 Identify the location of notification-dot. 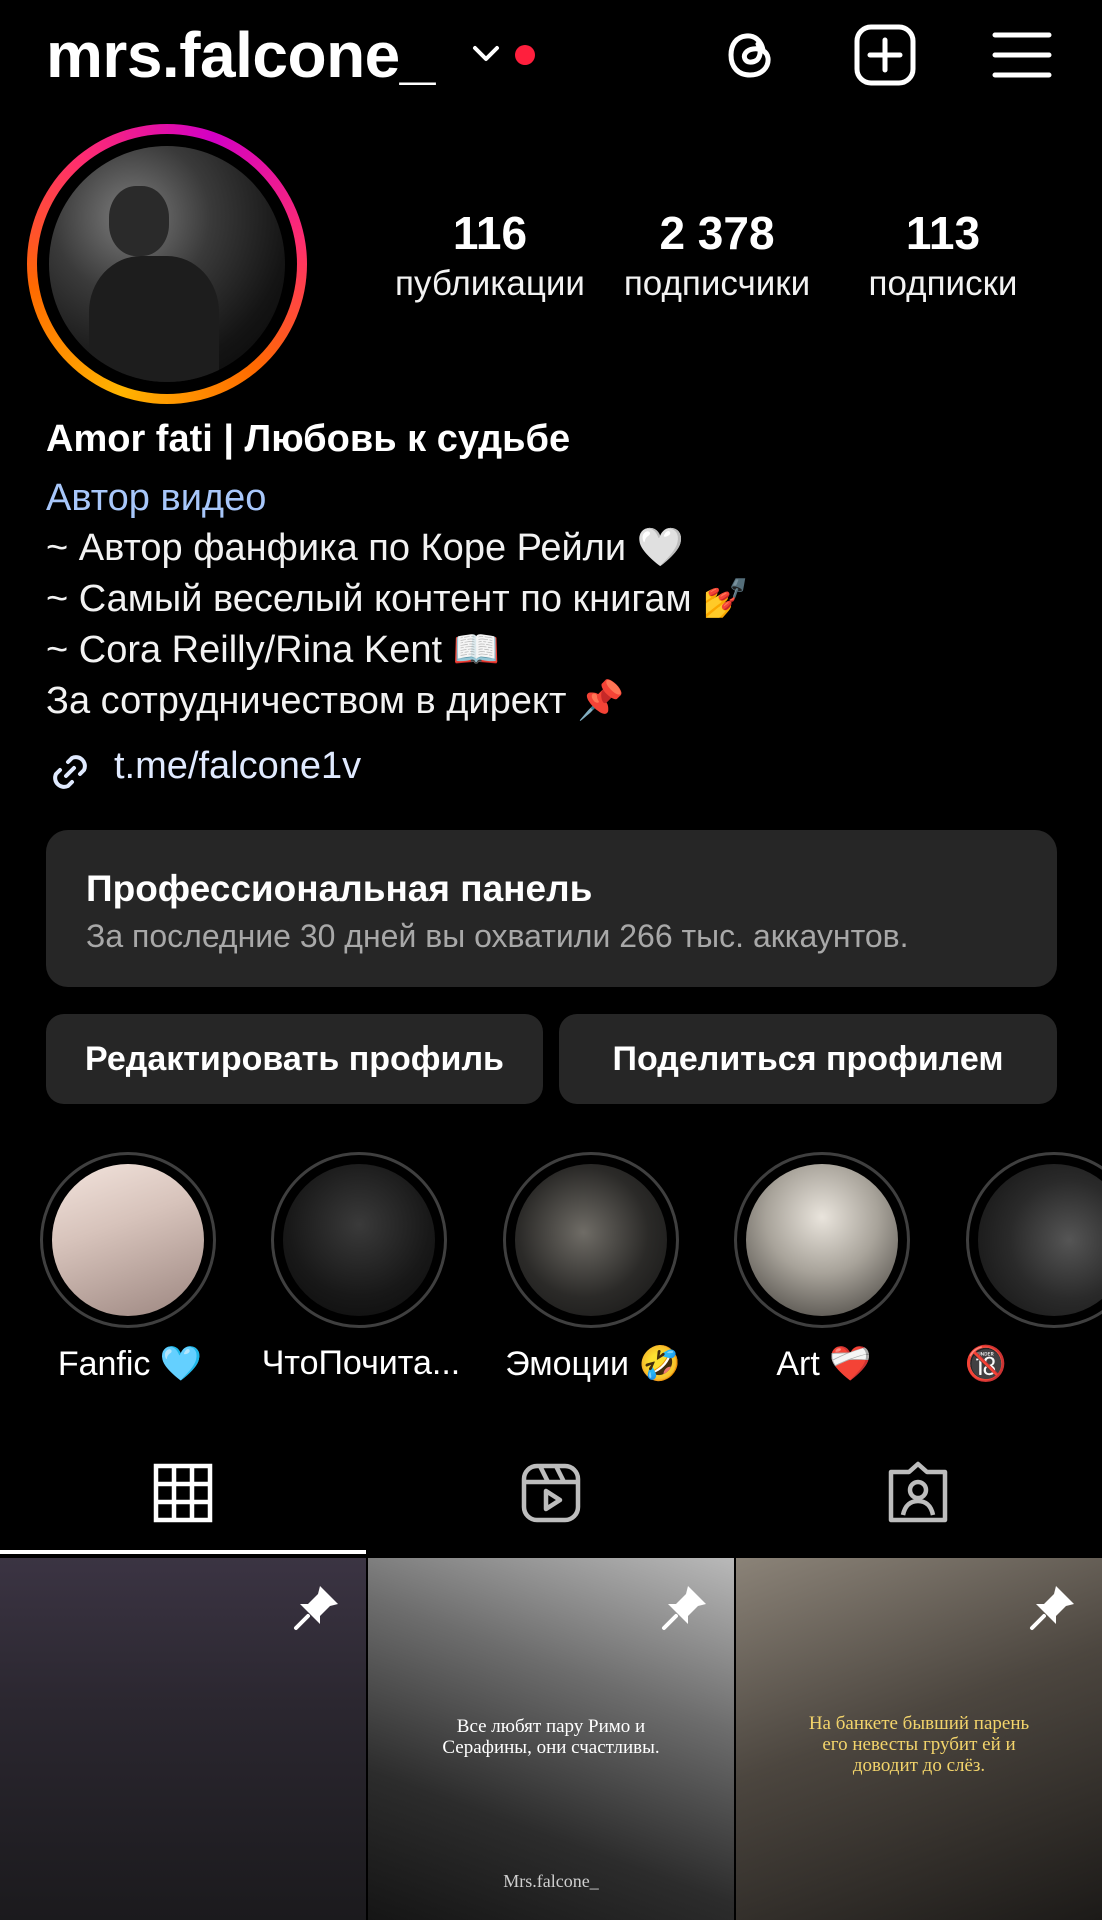
(525, 55).